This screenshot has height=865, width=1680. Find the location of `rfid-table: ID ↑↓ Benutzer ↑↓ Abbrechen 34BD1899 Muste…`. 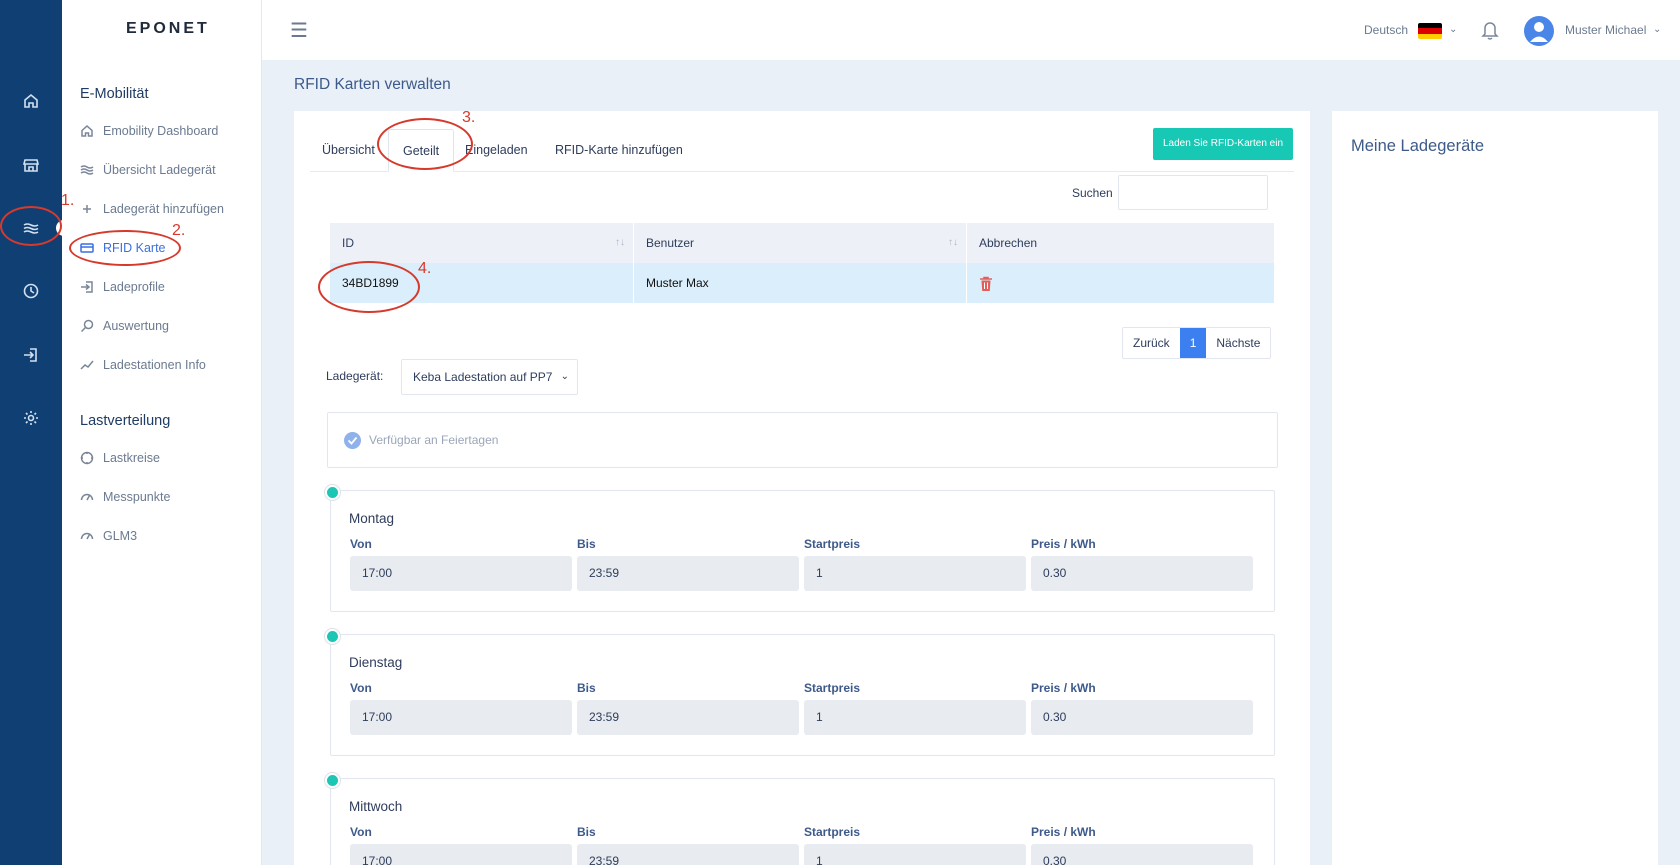

rfid-table: ID ↑↓ Benutzer ↑↓ Abbrechen 34BD1899 Muste… is located at coordinates (802, 263).